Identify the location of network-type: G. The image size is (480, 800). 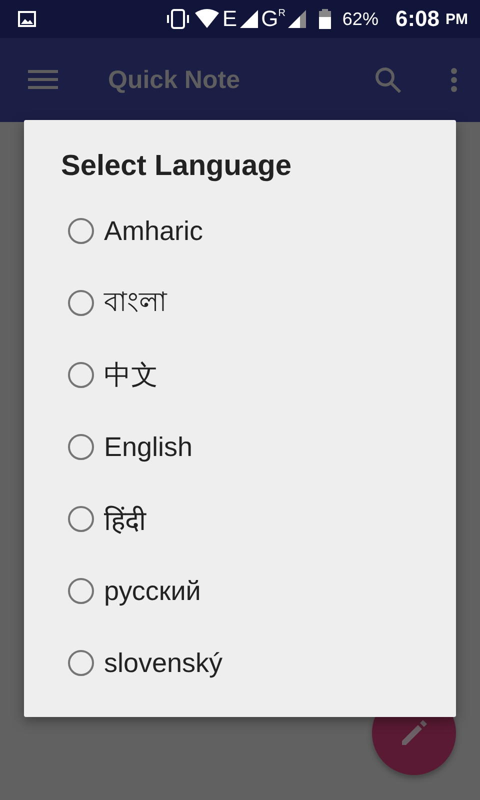
(269, 19).